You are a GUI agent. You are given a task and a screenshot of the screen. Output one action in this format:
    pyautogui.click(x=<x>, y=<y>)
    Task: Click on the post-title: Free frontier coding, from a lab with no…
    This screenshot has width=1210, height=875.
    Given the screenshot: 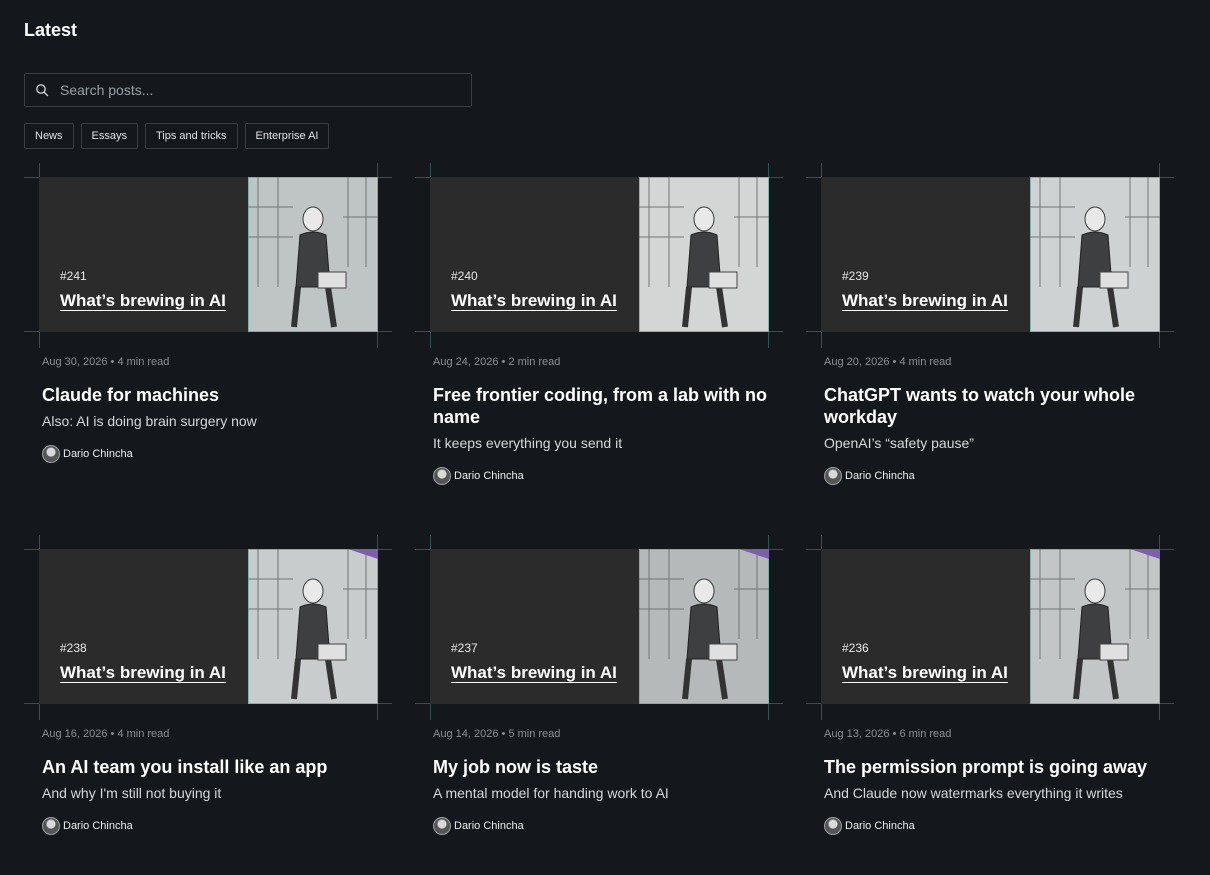 What is the action you would take?
    pyautogui.click(x=603, y=406)
    